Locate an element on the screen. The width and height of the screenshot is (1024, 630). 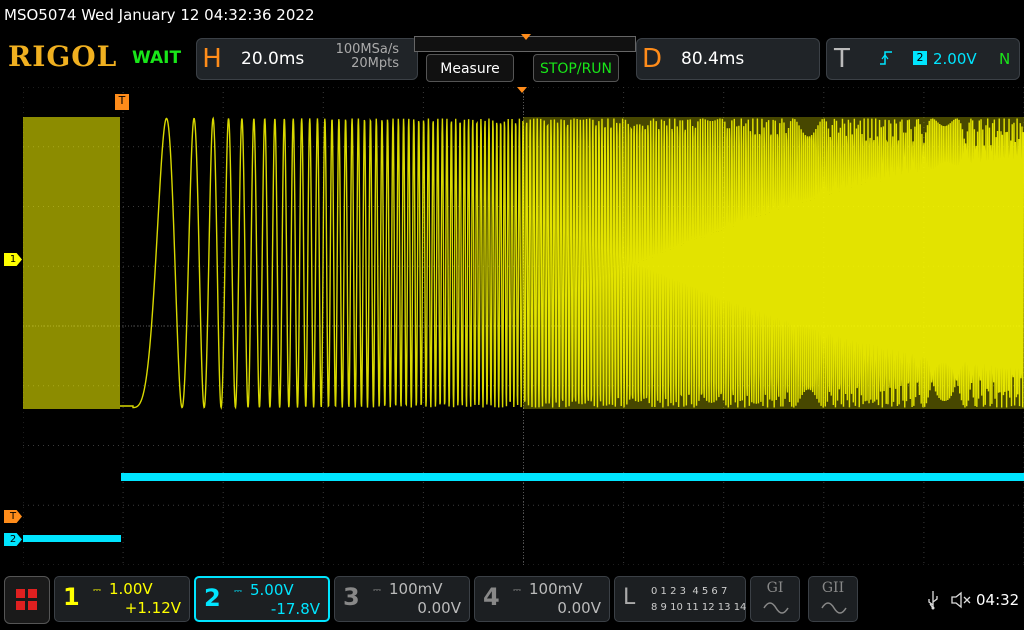
center-marker is located at coordinates (522, 90).